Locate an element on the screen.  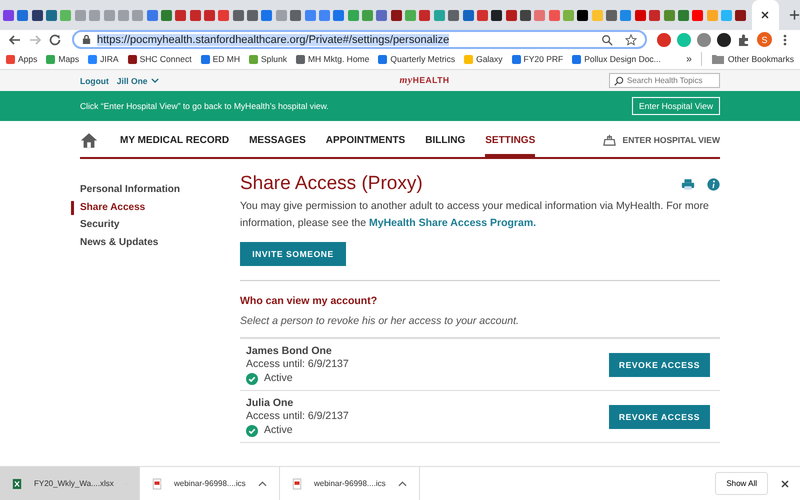
bookmark-link: MH Mktg. Home is located at coordinates (333, 59).